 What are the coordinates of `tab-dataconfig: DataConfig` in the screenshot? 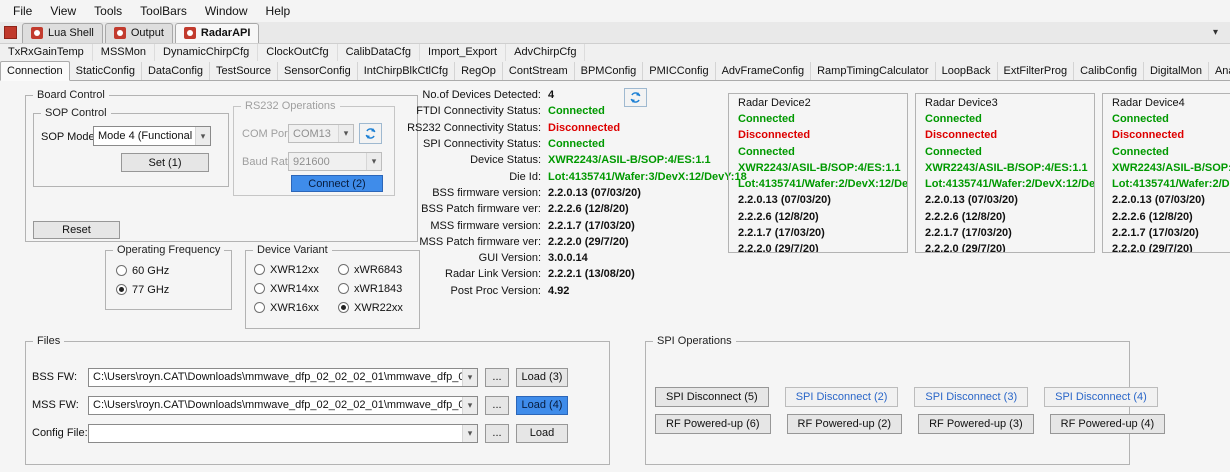 It's located at (176, 71).